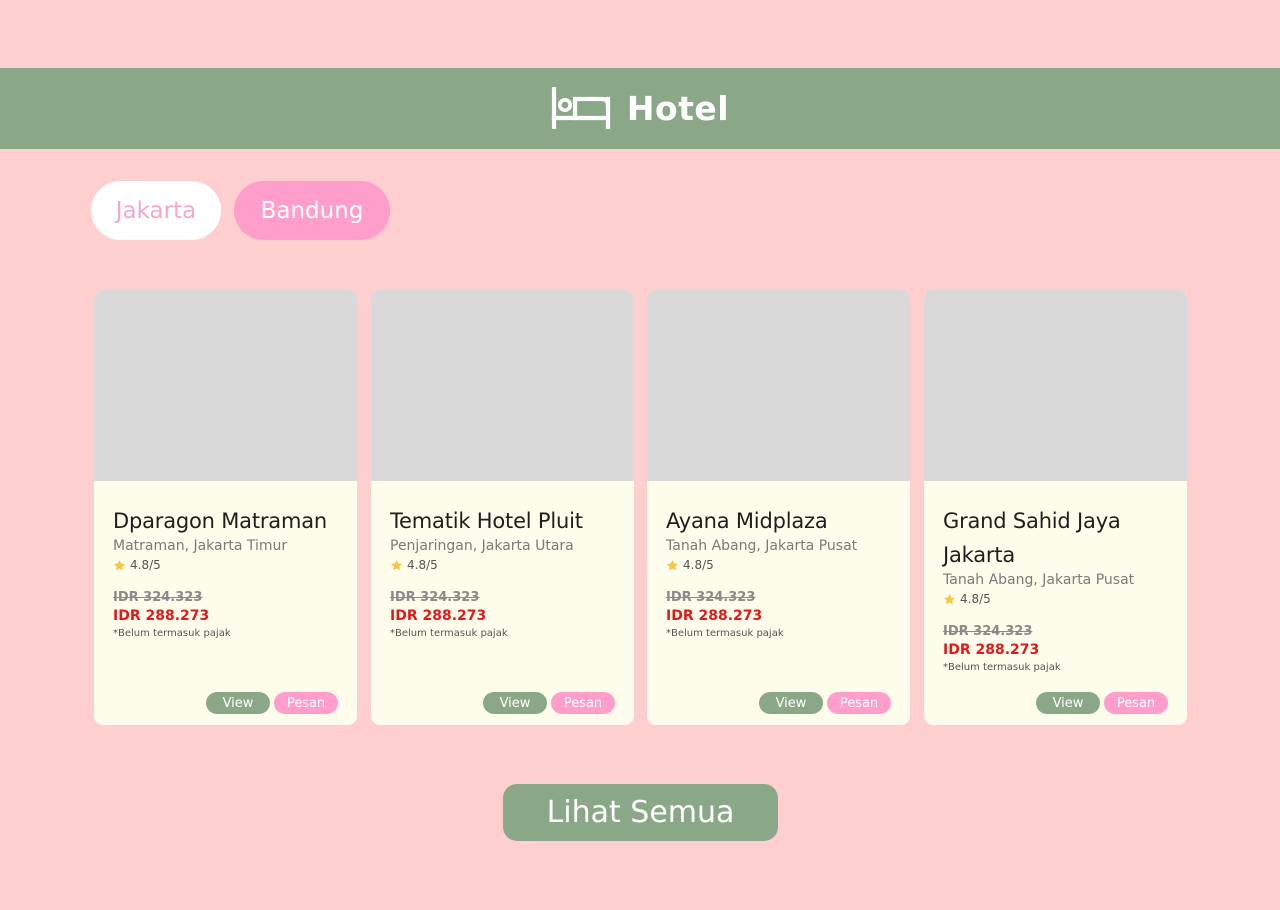 The image size is (1280, 910). Describe the element at coordinates (312, 210) in the screenshot. I see `tab-bandung: Bandung` at that location.